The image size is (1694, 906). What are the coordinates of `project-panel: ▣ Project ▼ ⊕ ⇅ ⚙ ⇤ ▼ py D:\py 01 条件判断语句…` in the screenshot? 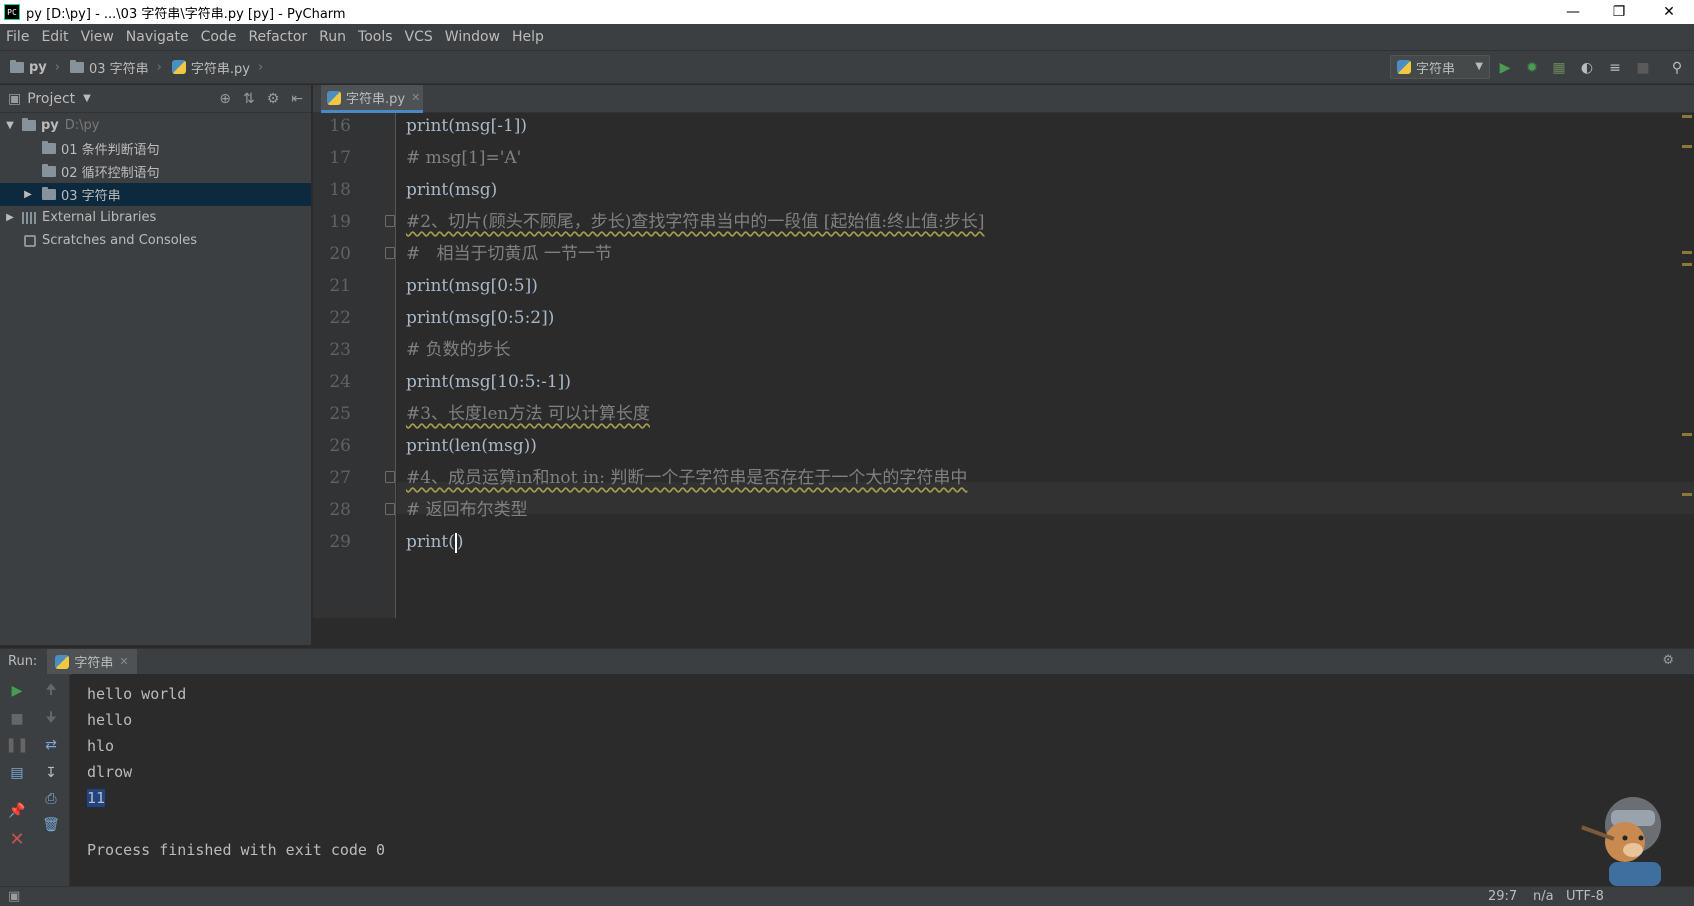 It's located at (156, 365).